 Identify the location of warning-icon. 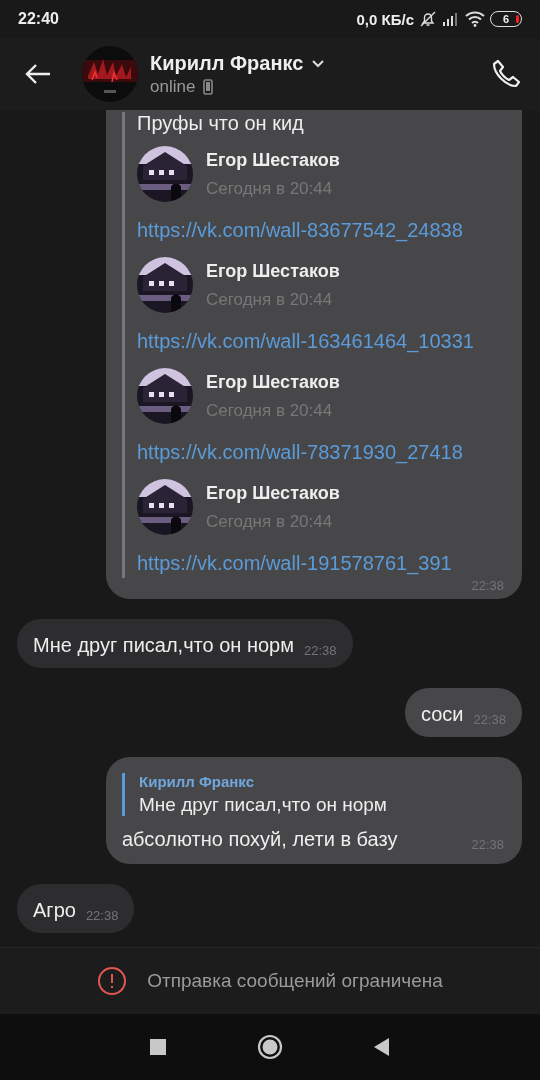
(112, 981).